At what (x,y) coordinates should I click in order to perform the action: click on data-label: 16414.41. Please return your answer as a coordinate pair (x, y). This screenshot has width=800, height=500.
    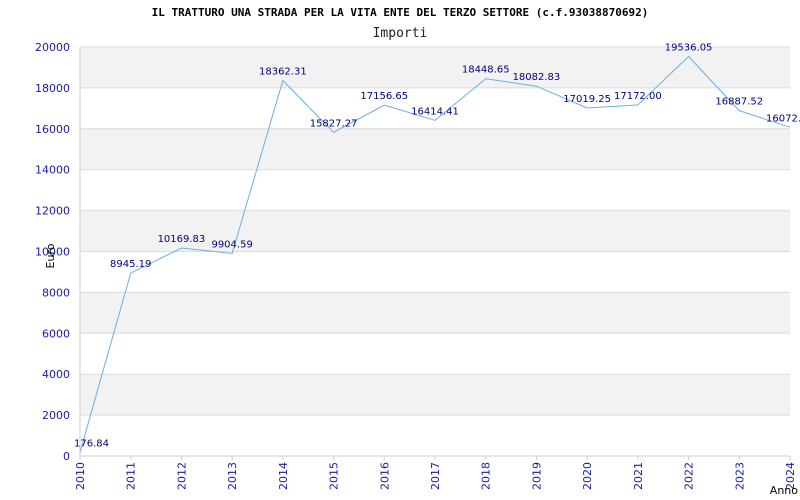
    Looking at the image, I should click on (435, 111).